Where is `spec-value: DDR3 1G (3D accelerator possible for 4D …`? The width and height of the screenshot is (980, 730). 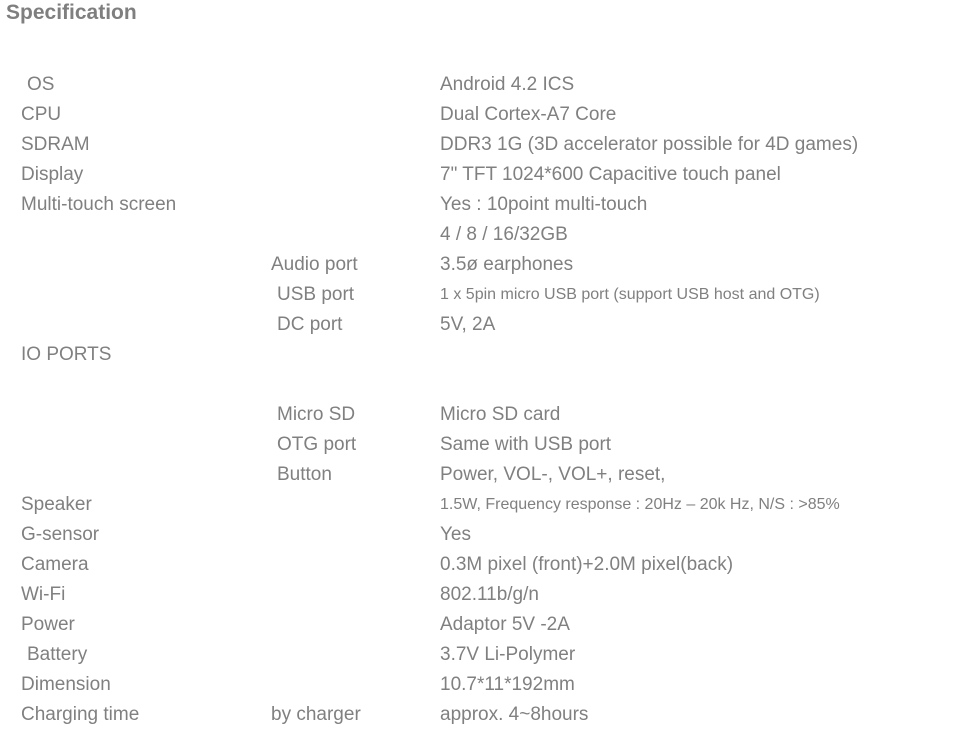
spec-value: DDR3 1G (3D accelerator possible for 4D … is located at coordinates (649, 144).